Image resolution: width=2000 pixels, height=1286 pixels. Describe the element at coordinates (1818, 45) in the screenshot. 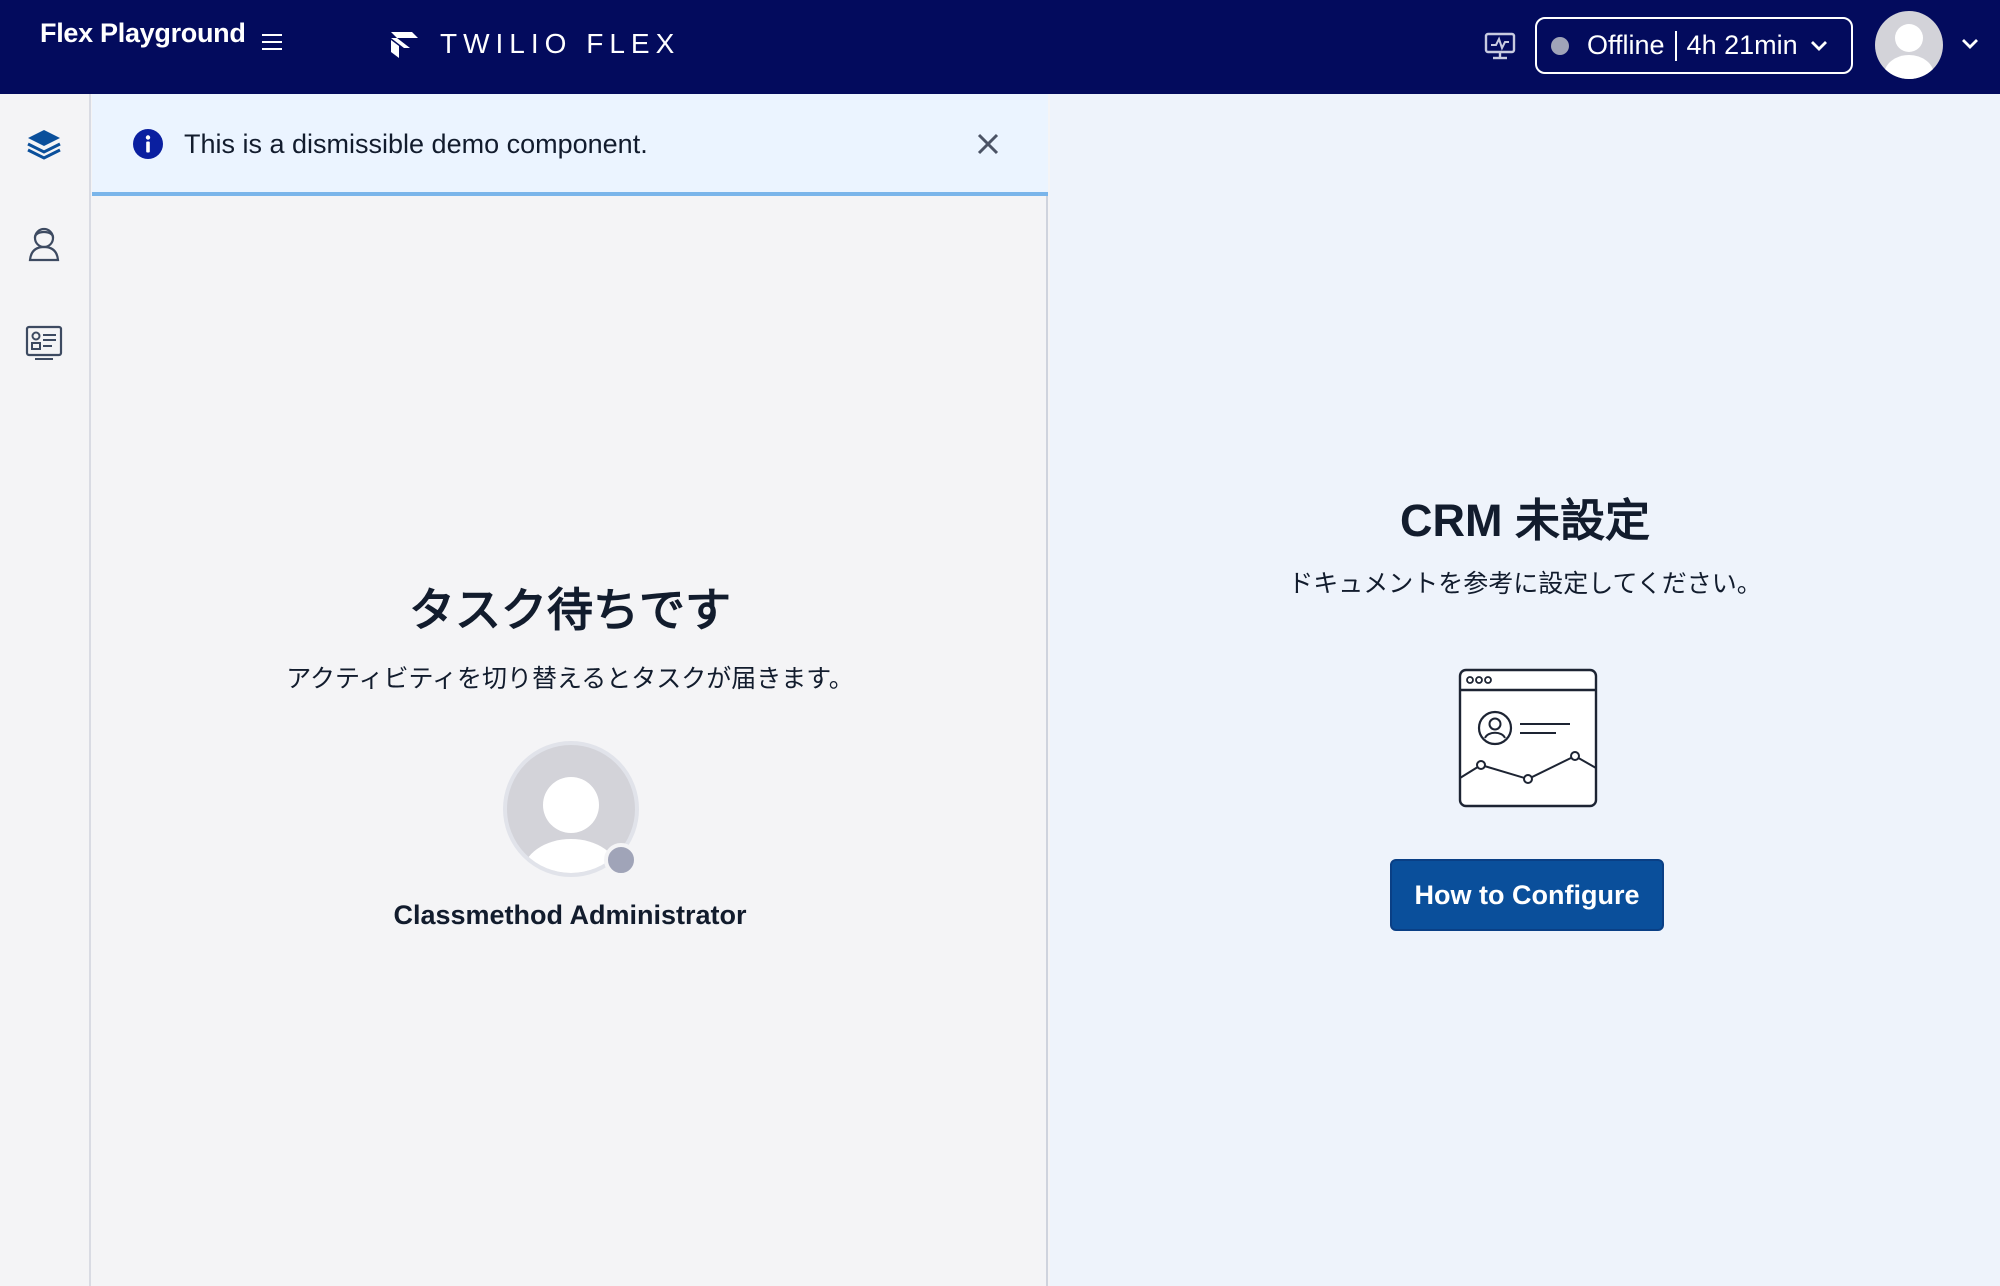

I see `chevron-down-icon` at that location.